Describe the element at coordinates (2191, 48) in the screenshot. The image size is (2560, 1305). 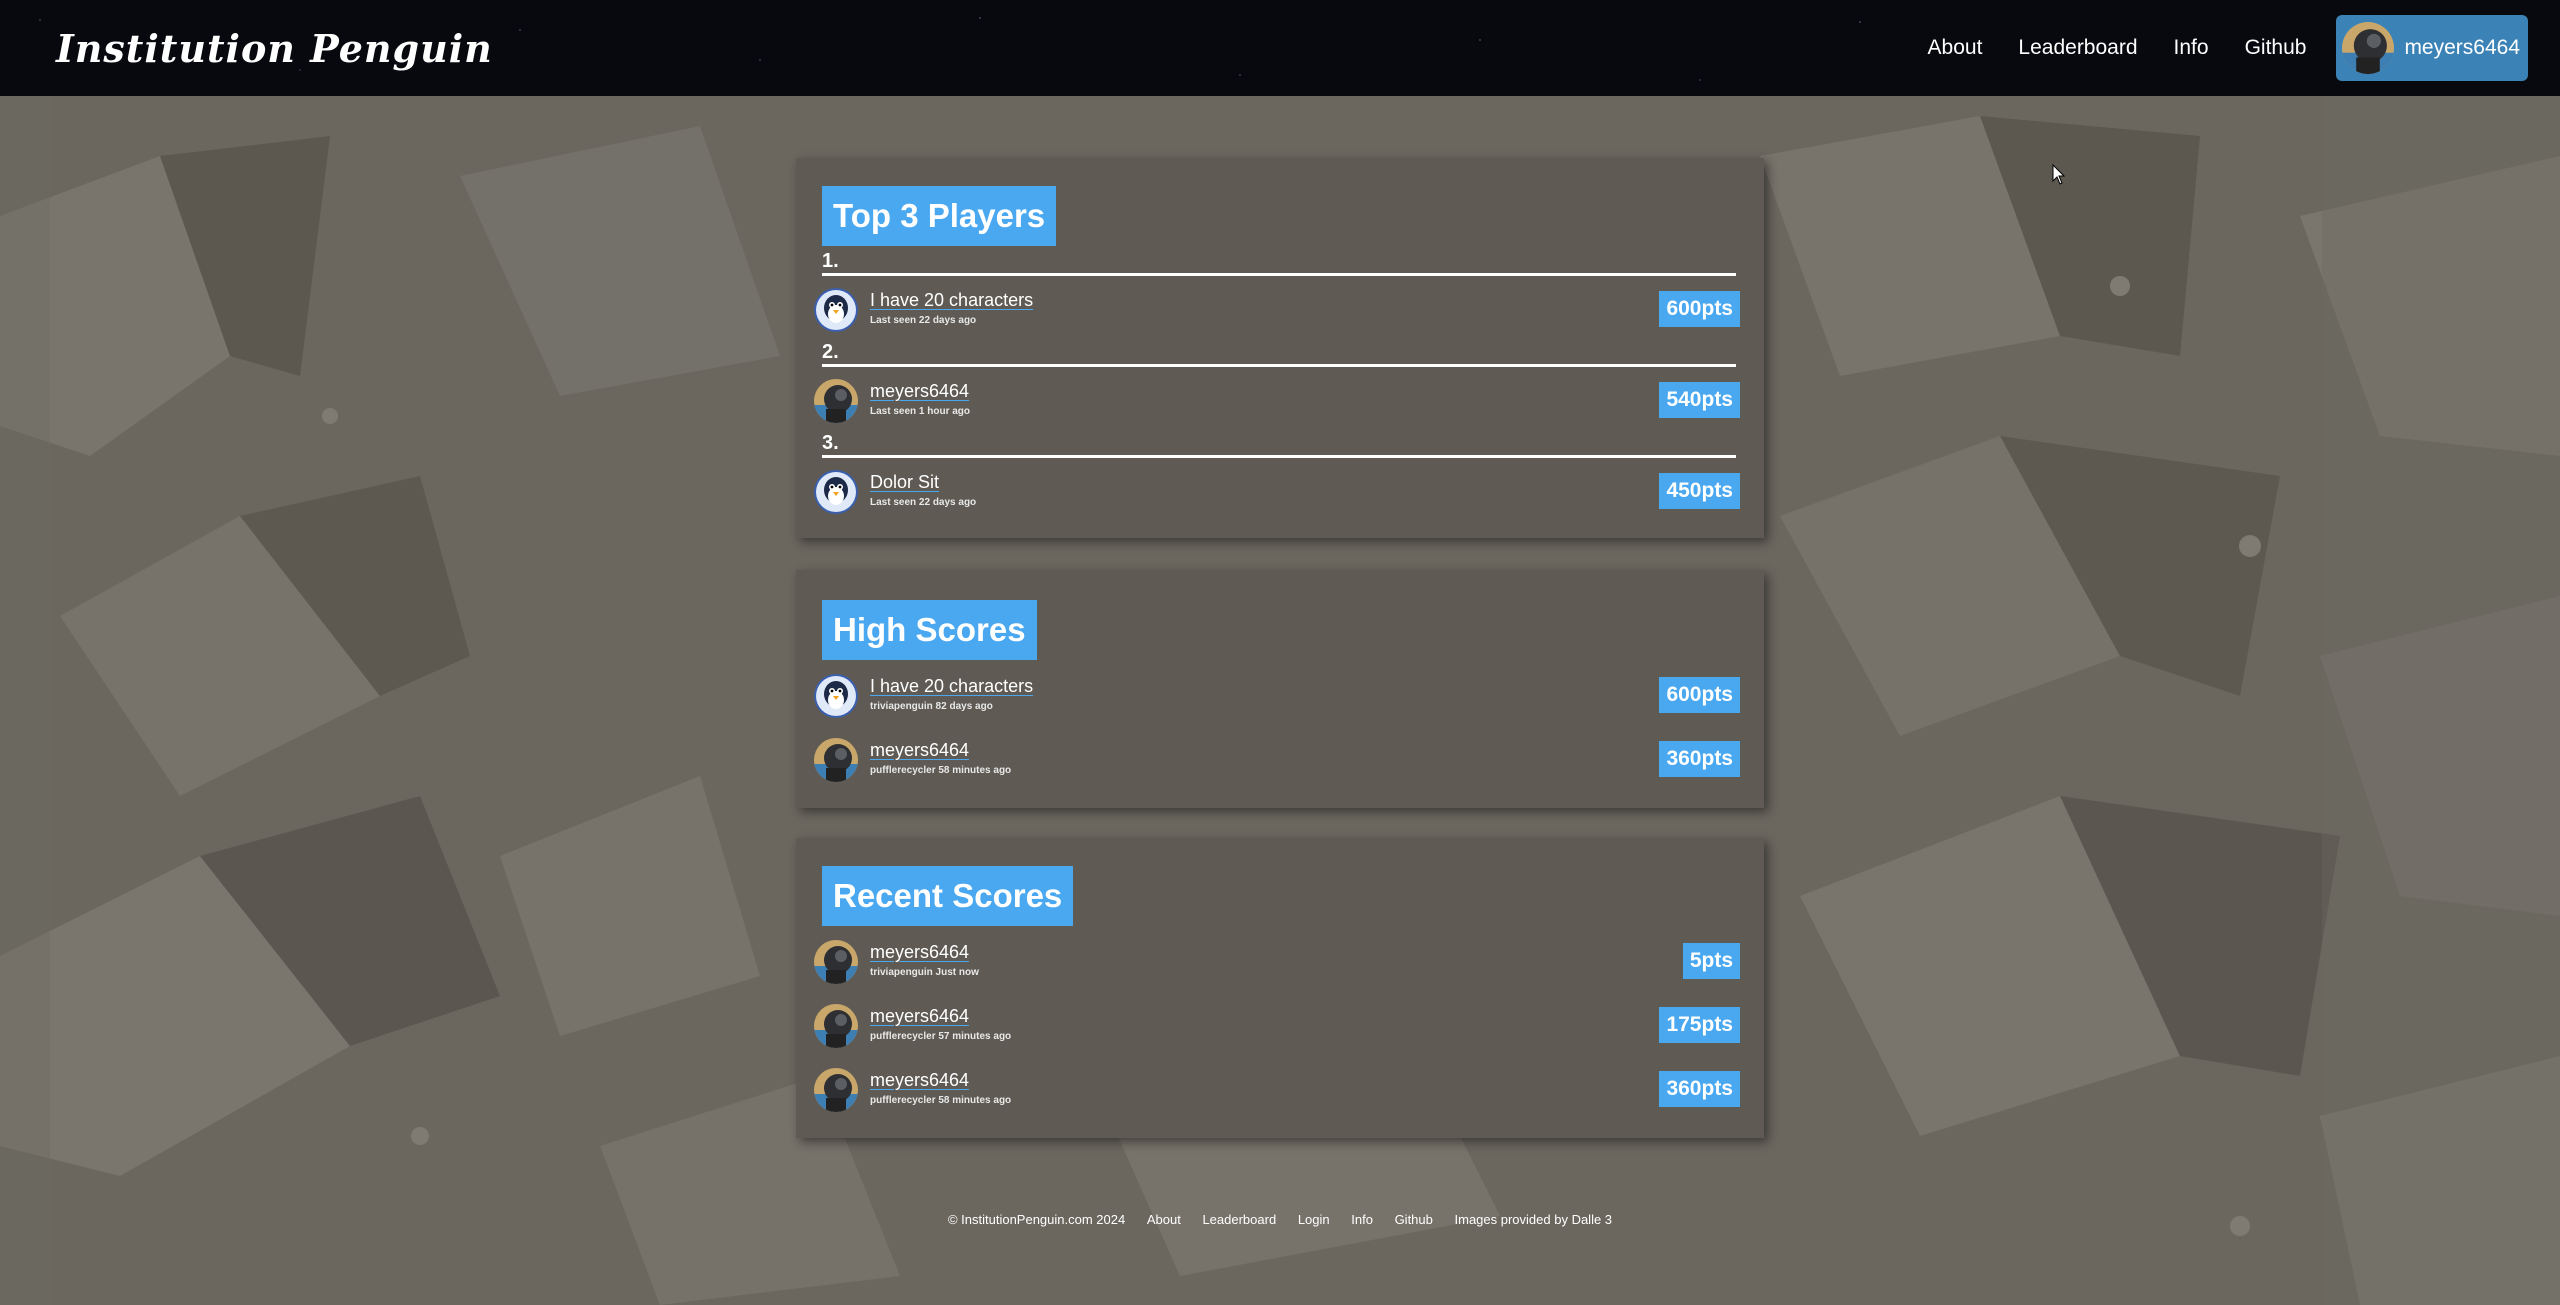
I see `nav-info-link: Info` at that location.